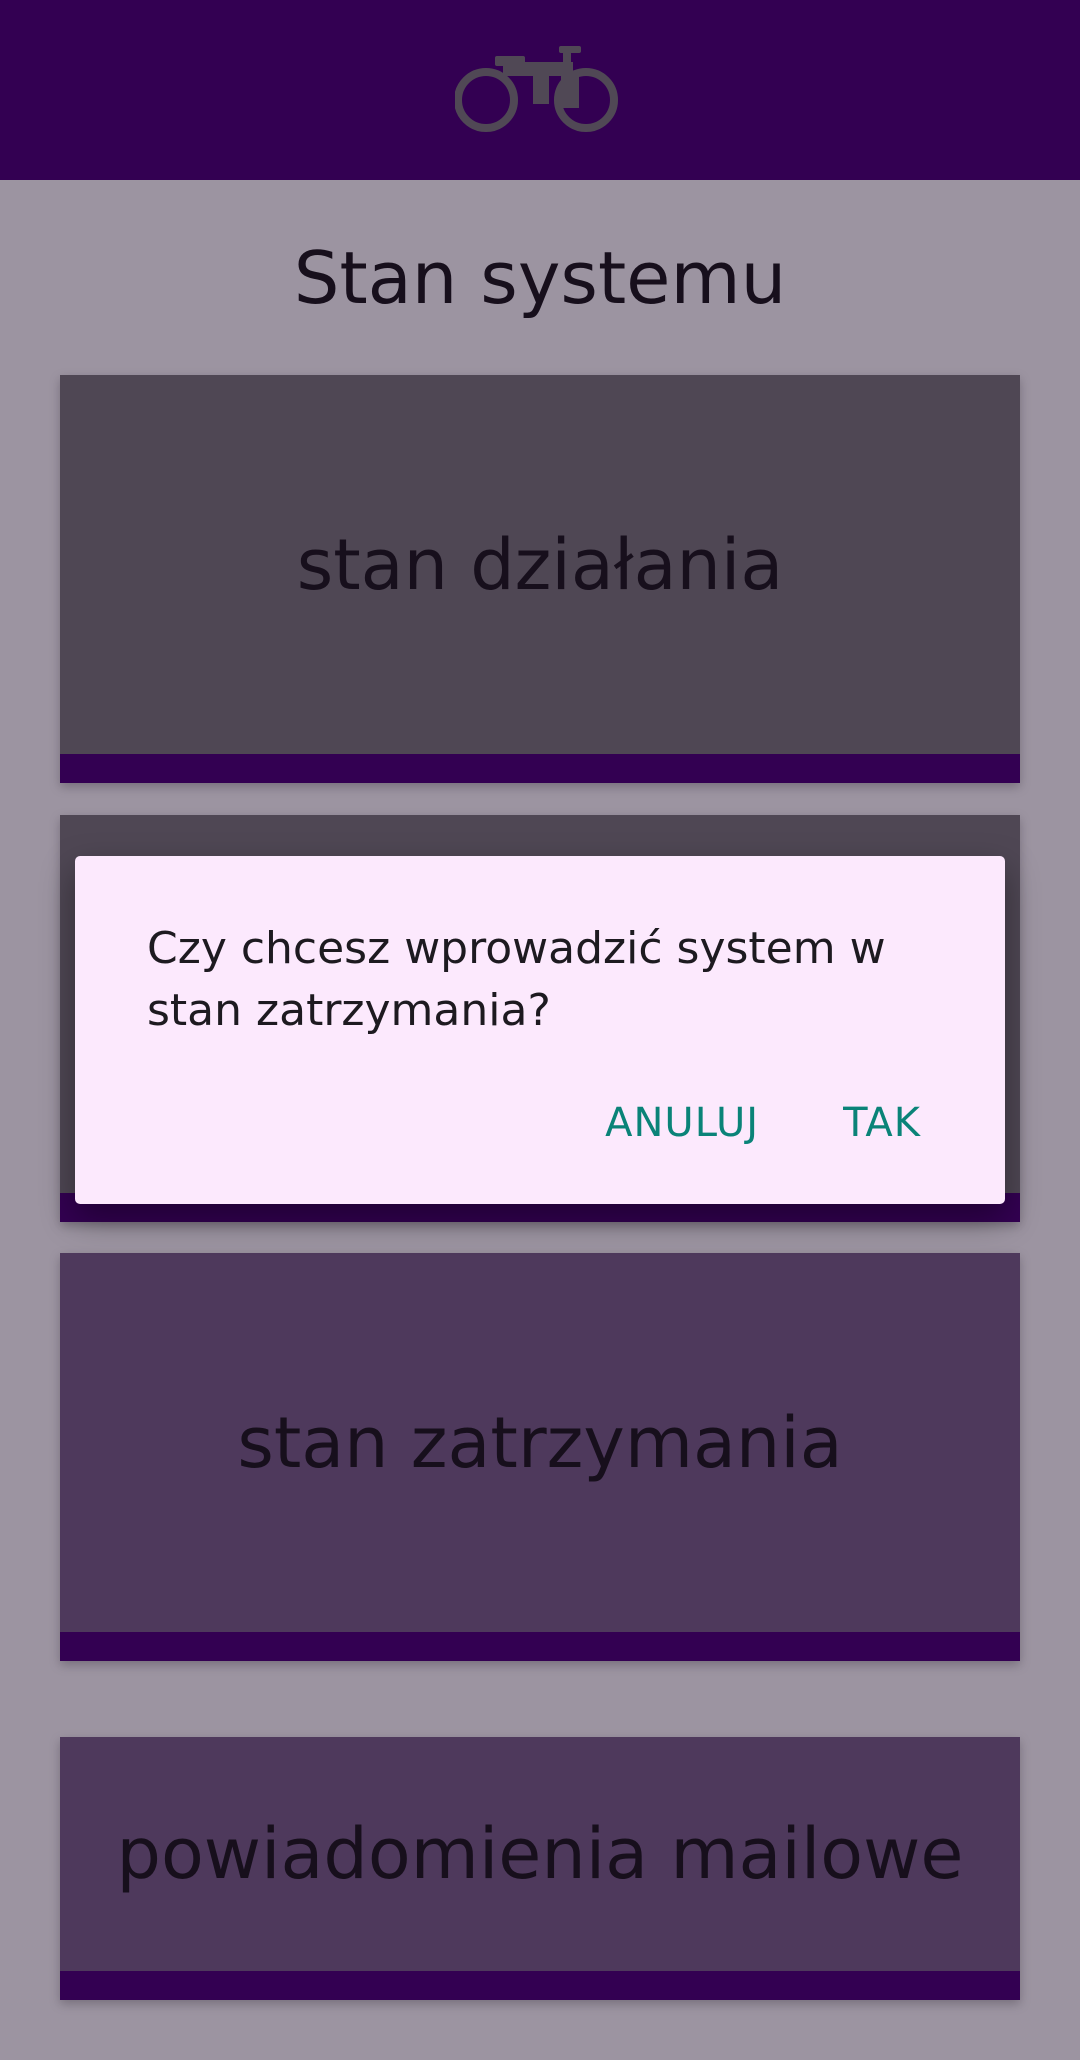 The width and height of the screenshot is (1080, 2060). I want to click on cancel-button: ANULUJ, so click(682, 1123).